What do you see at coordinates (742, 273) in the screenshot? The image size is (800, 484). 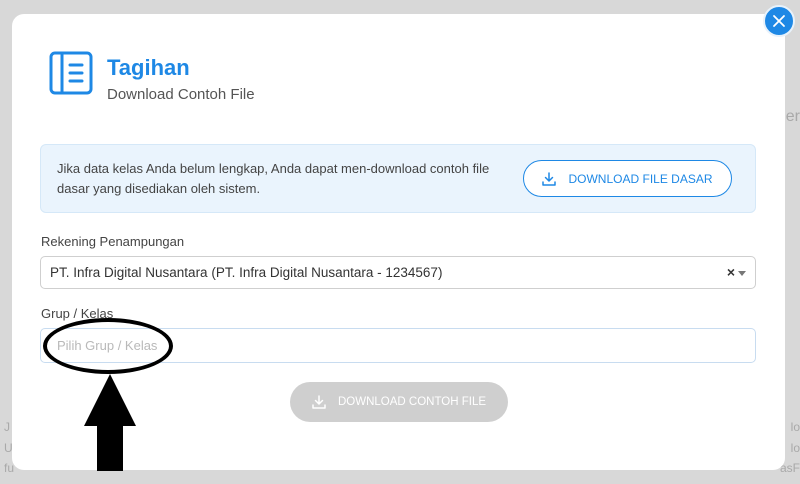 I see `chevron-down-icon` at bounding box center [742, 273].